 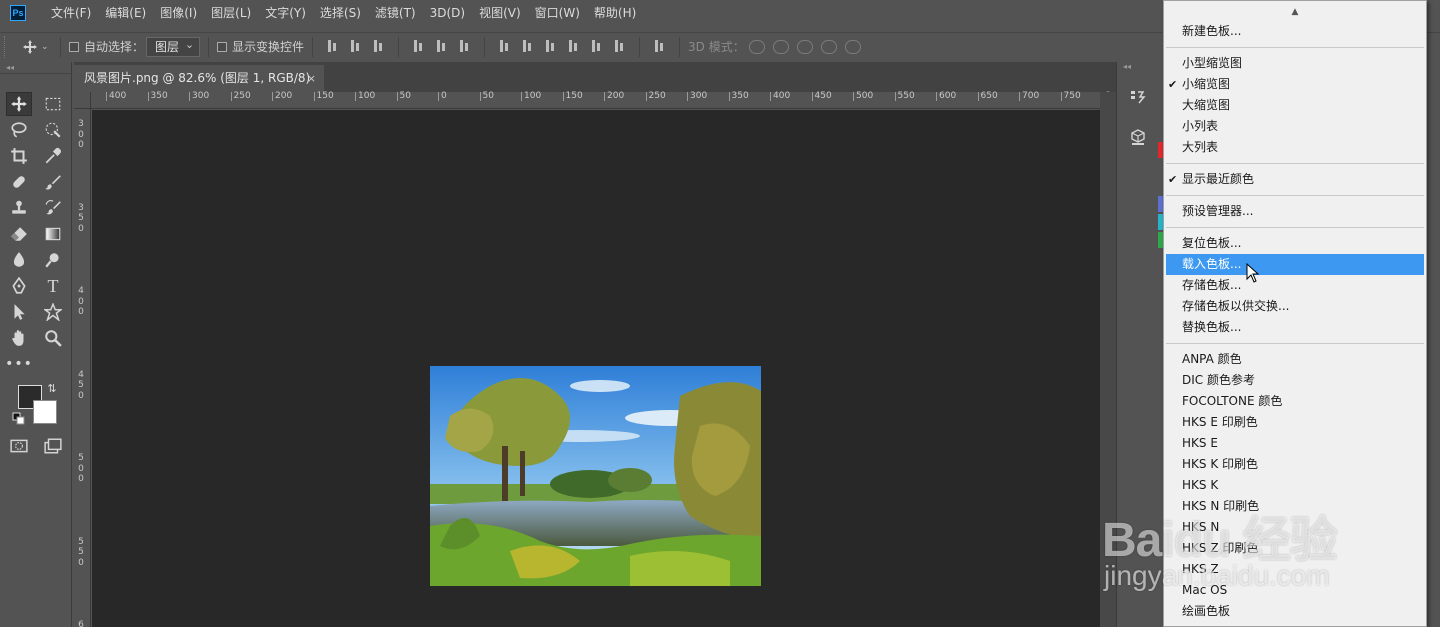 What do you see at coordinates (1108, 359) in the screenshot?
I see `canvas-vertical-scrollbar` at bounding box center [1108, 359].